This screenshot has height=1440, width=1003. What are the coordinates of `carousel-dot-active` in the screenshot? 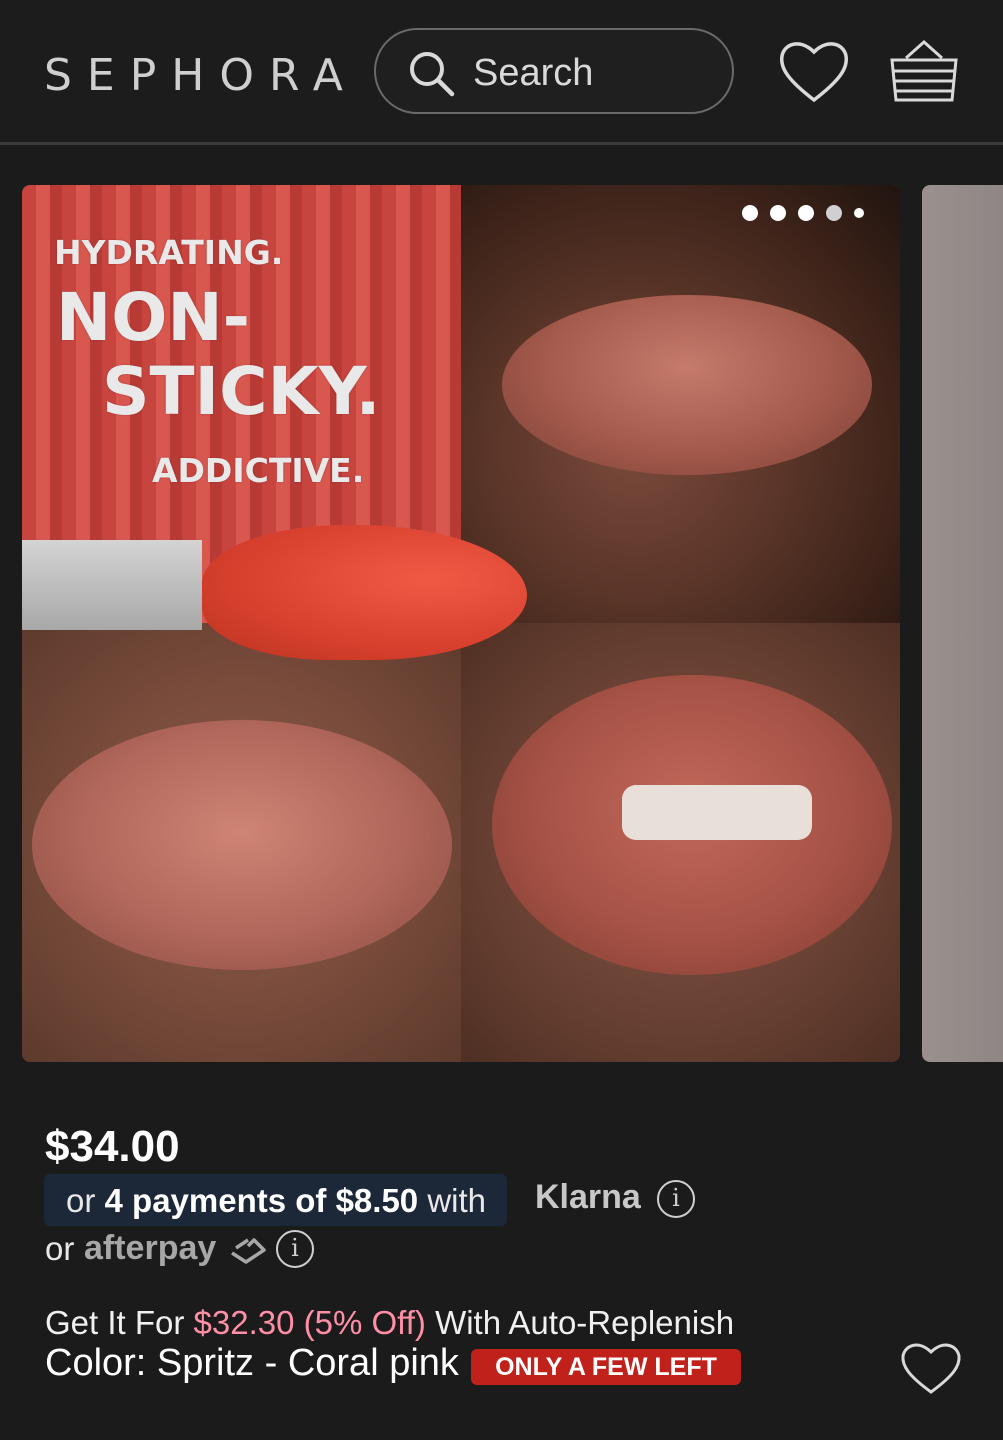 It's located at (806, 213).